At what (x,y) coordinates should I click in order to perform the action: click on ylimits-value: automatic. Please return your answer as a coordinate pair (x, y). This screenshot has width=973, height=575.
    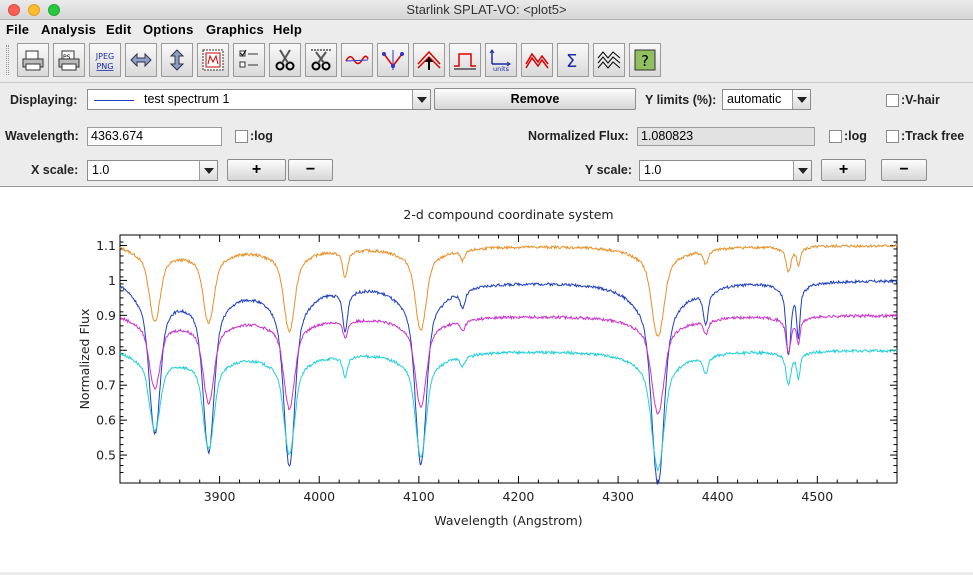
    Looking at the image, I should click on (754, 99).